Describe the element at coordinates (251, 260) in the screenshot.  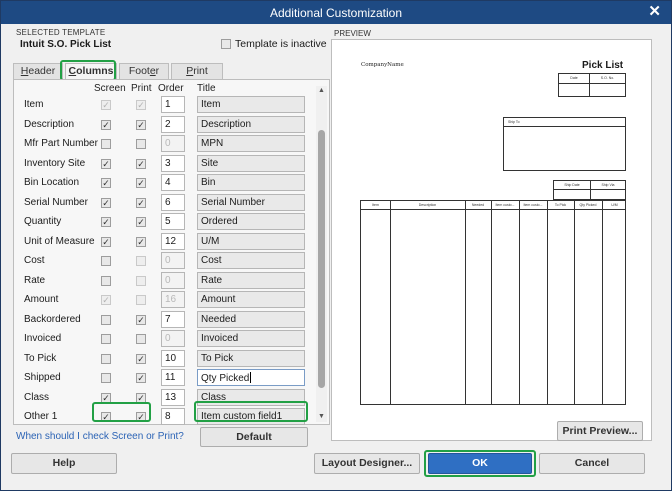
I see `title-field: Cost` at that location.